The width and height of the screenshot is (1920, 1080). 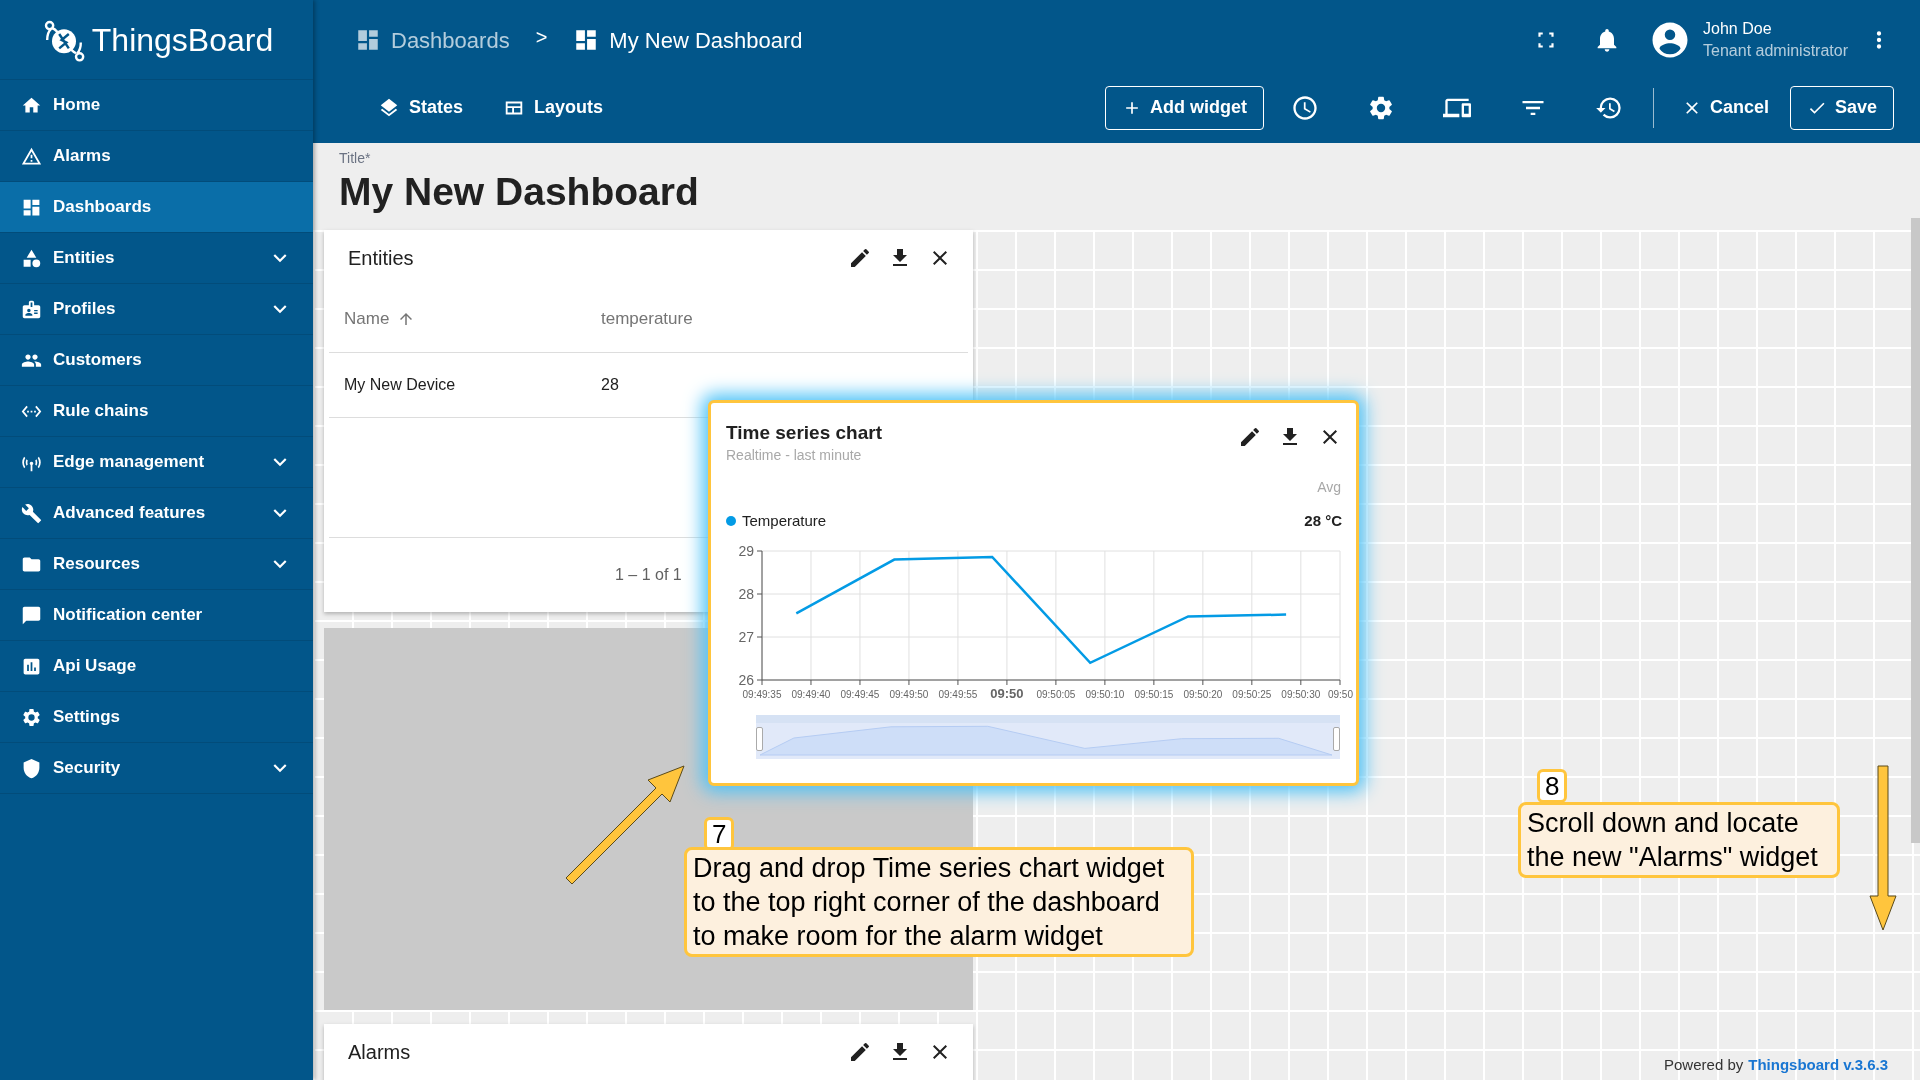 What do you see at coordinates (31, 309) in the screenshot?
I see `badge-icon` at bounding box center [31, 309].